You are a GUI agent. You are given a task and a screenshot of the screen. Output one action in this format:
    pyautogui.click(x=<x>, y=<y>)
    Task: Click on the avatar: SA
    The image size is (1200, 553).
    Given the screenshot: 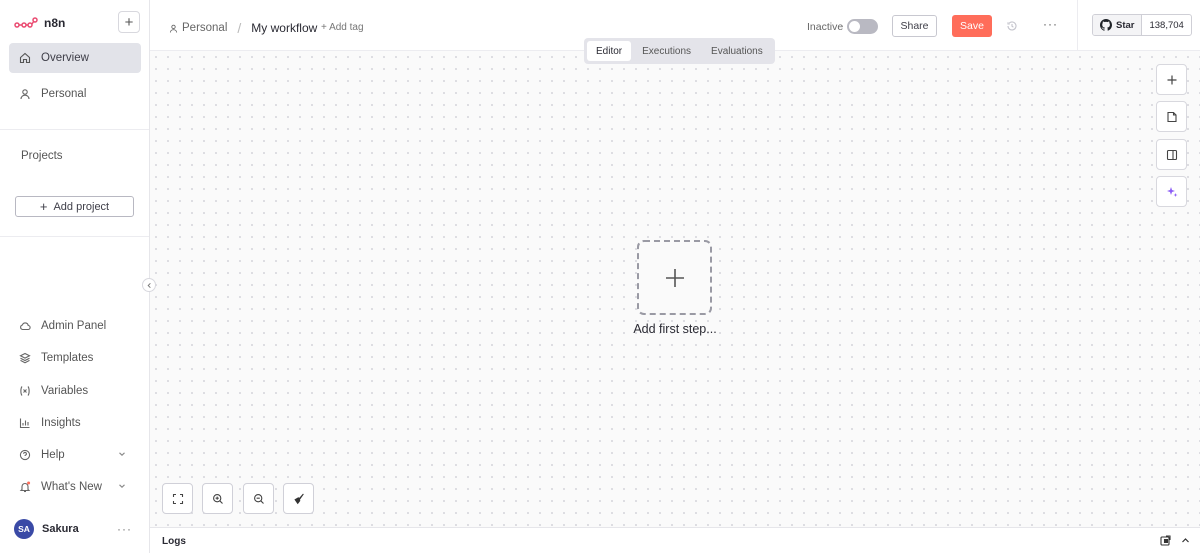 What is the action you would take?
    pyautogui.click(x=24, y=529)
    